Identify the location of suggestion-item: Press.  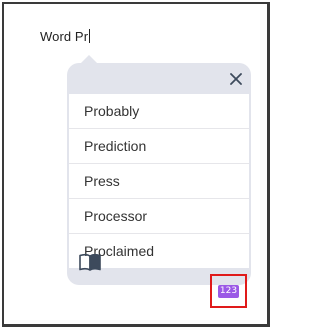
(159, 181).